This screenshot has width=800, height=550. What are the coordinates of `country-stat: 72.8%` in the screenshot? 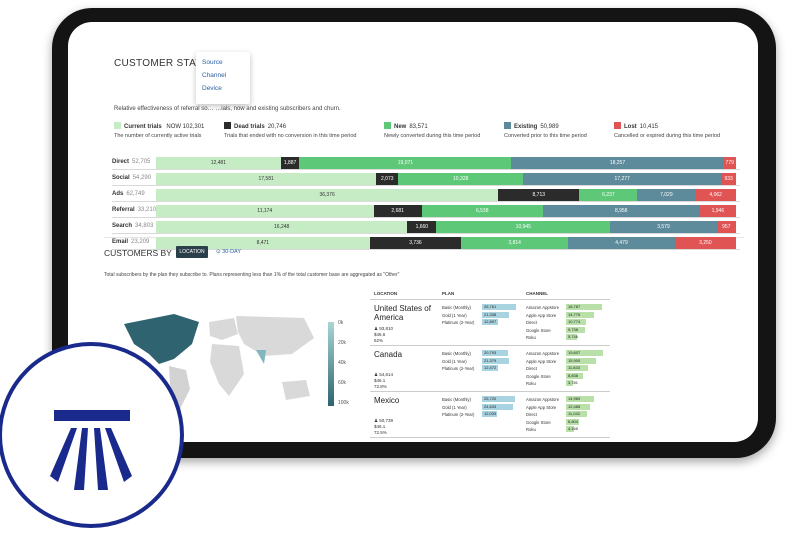 It's located at (380, 386).